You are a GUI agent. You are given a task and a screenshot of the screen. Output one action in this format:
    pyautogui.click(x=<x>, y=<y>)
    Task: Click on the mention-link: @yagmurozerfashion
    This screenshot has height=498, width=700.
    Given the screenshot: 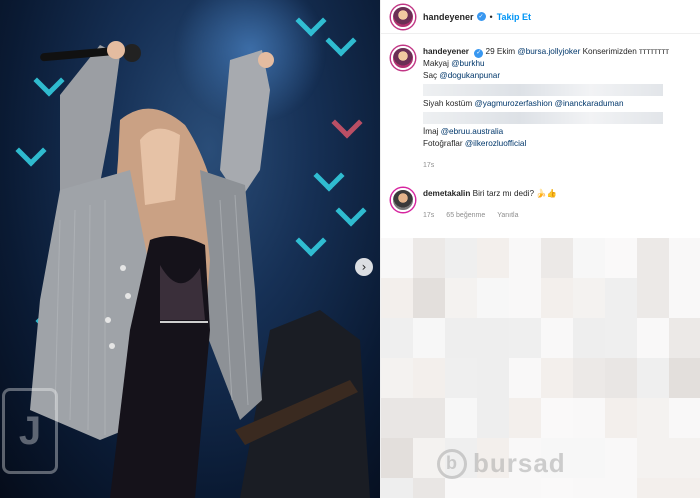 What is the action you would take?
    pyautogui.click(x=513, y=103)
    